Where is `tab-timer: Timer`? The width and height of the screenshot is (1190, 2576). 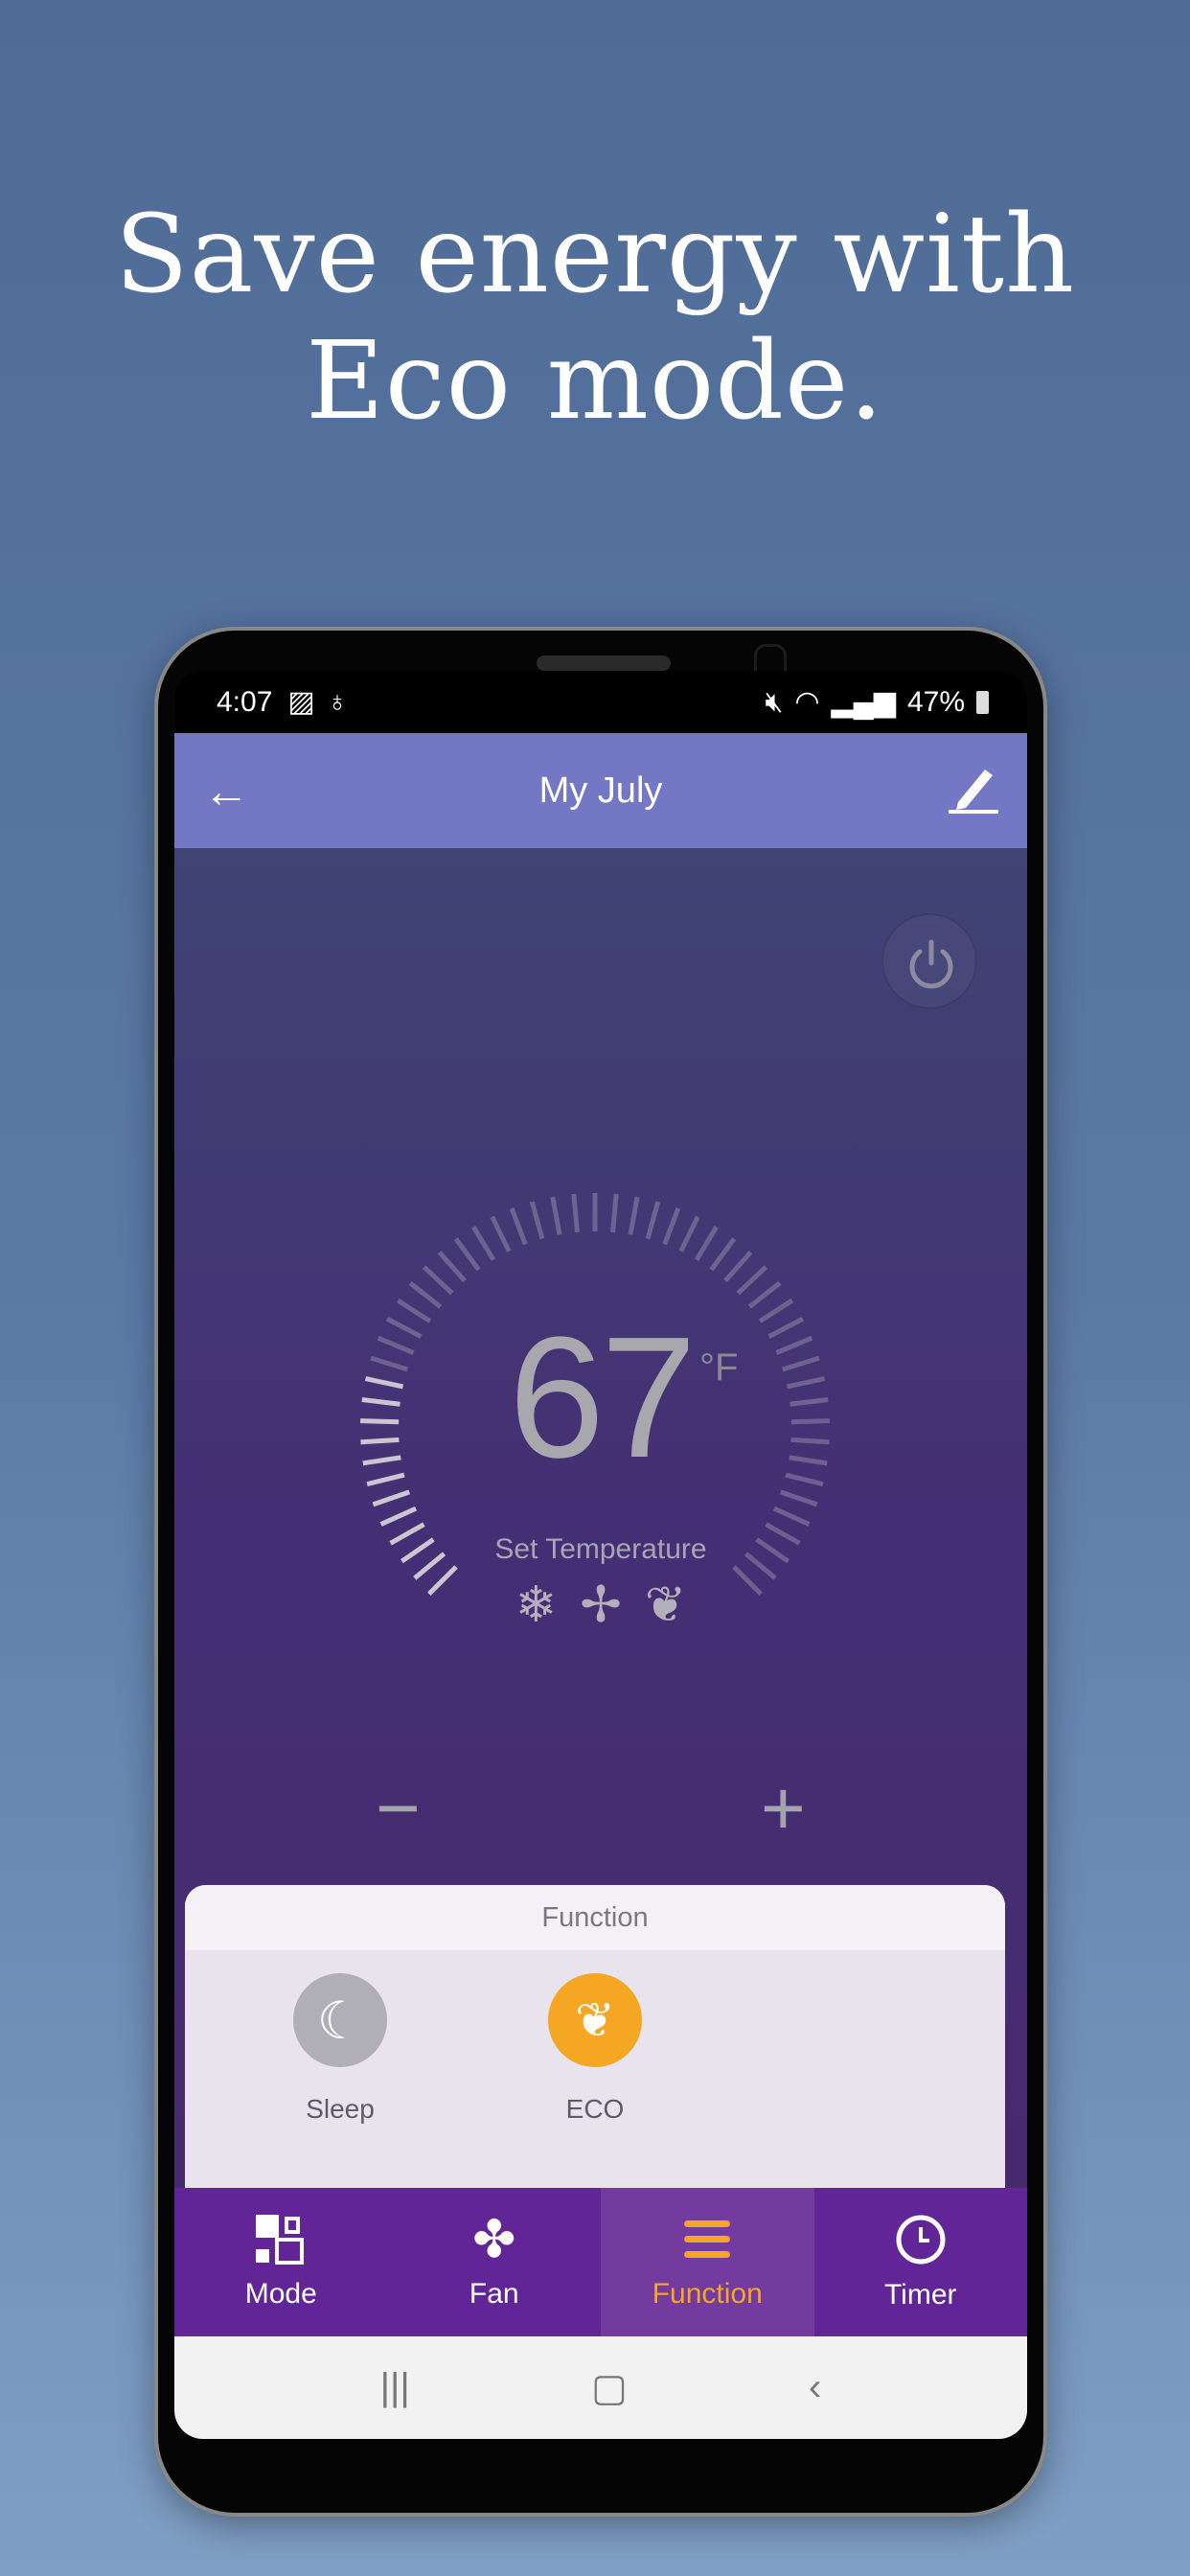
tab-timer: Timer is located at coordinates (921, 2262).